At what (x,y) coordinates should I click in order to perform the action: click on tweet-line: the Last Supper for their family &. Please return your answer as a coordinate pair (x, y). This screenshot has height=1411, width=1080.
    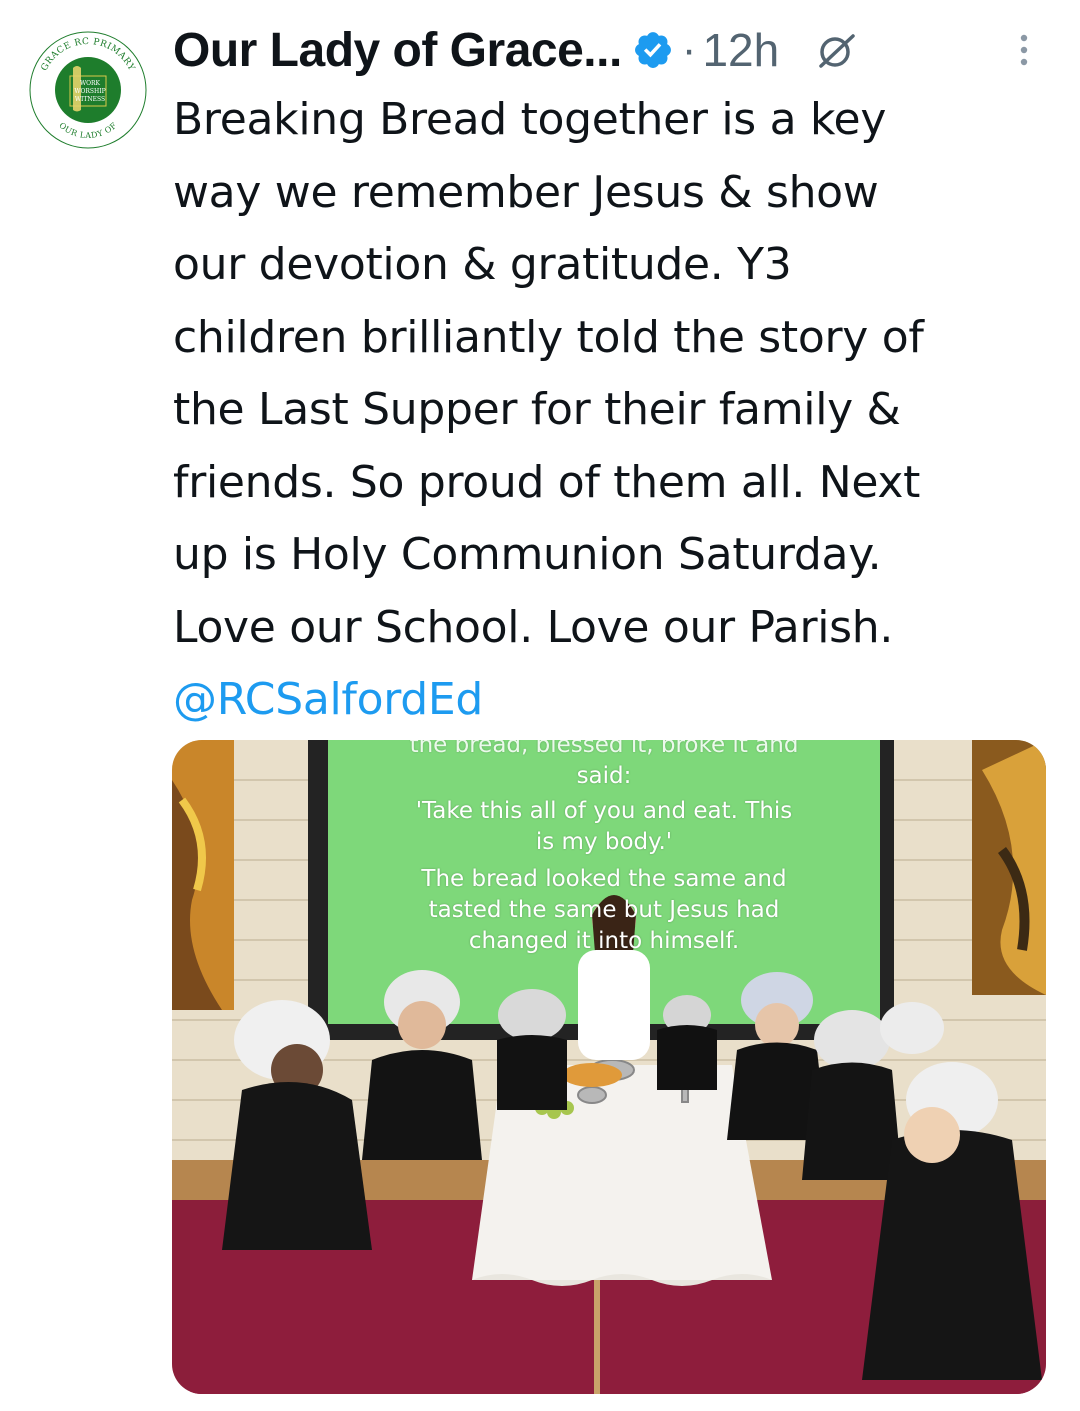
    Looking at the image, I should click on (537, 409).